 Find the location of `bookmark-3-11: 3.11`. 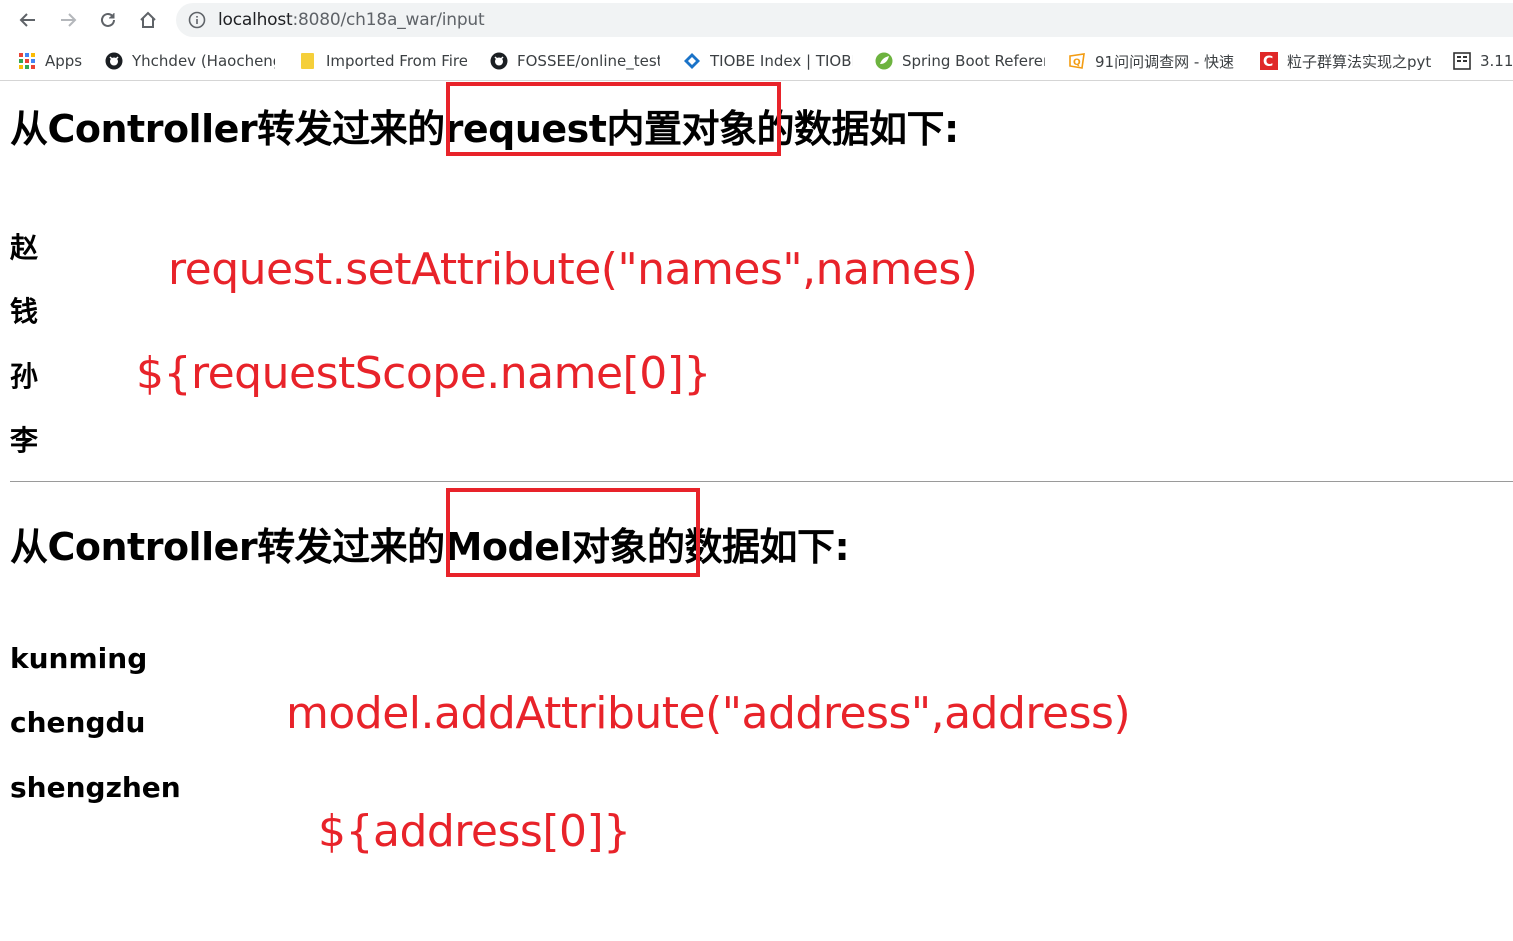

bookmark-3-11: 3.11 is located at coordinates (1483, 61).